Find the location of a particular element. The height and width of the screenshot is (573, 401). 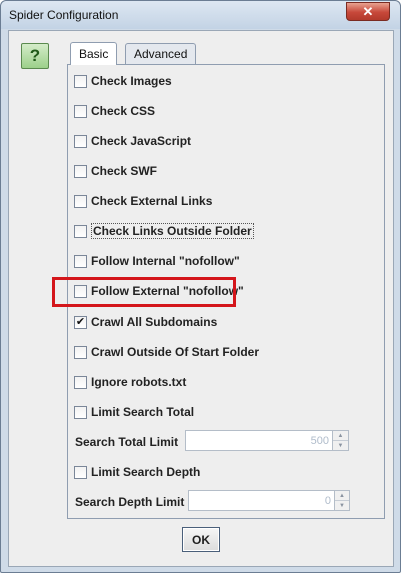

option-check-images: Check Images is located at coordinates (123, 81).